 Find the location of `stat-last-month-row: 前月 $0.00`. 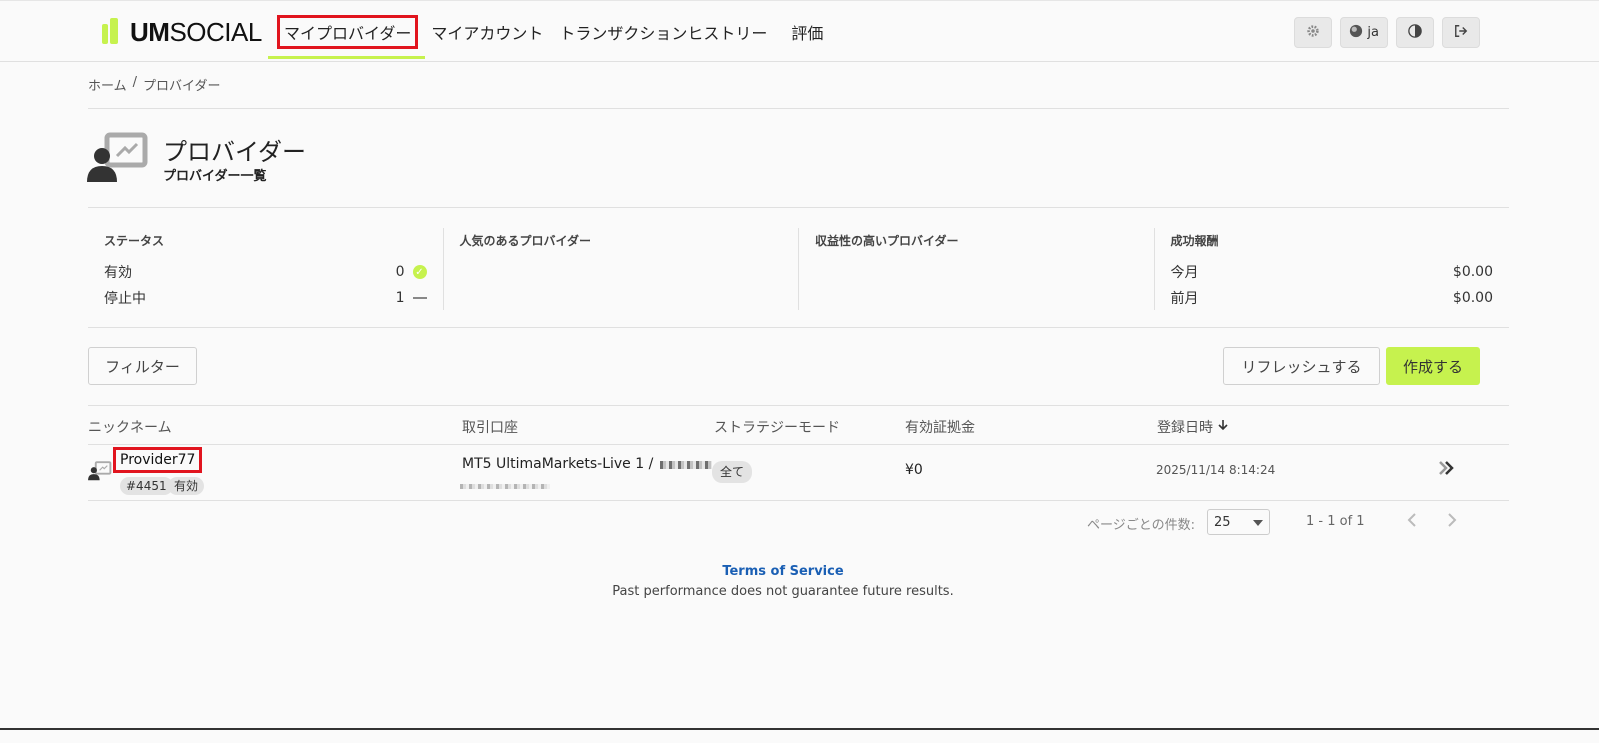

stat-last-month-row: 前月 $0.00 is located at coordinates (1332, 298).